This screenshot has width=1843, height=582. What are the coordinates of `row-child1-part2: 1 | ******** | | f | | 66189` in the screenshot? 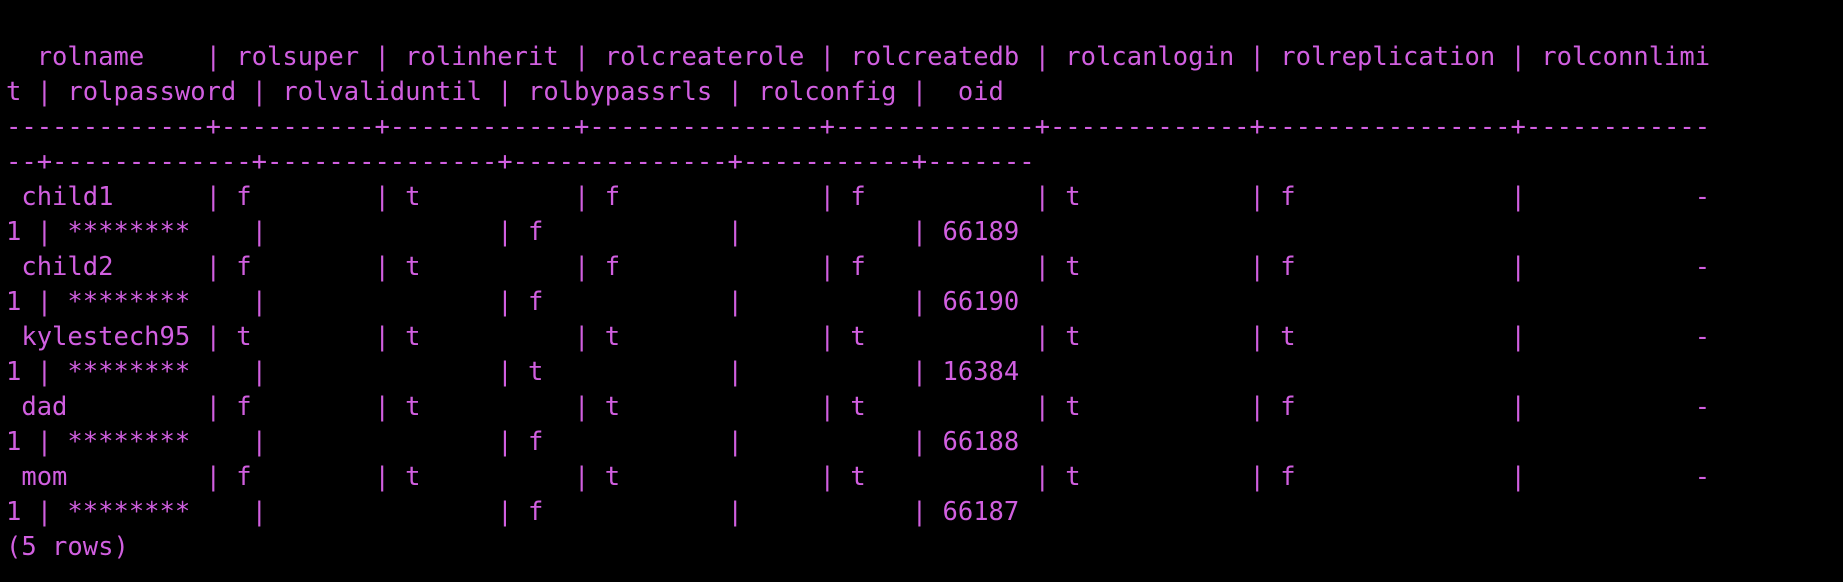 It's located at (513, 232).